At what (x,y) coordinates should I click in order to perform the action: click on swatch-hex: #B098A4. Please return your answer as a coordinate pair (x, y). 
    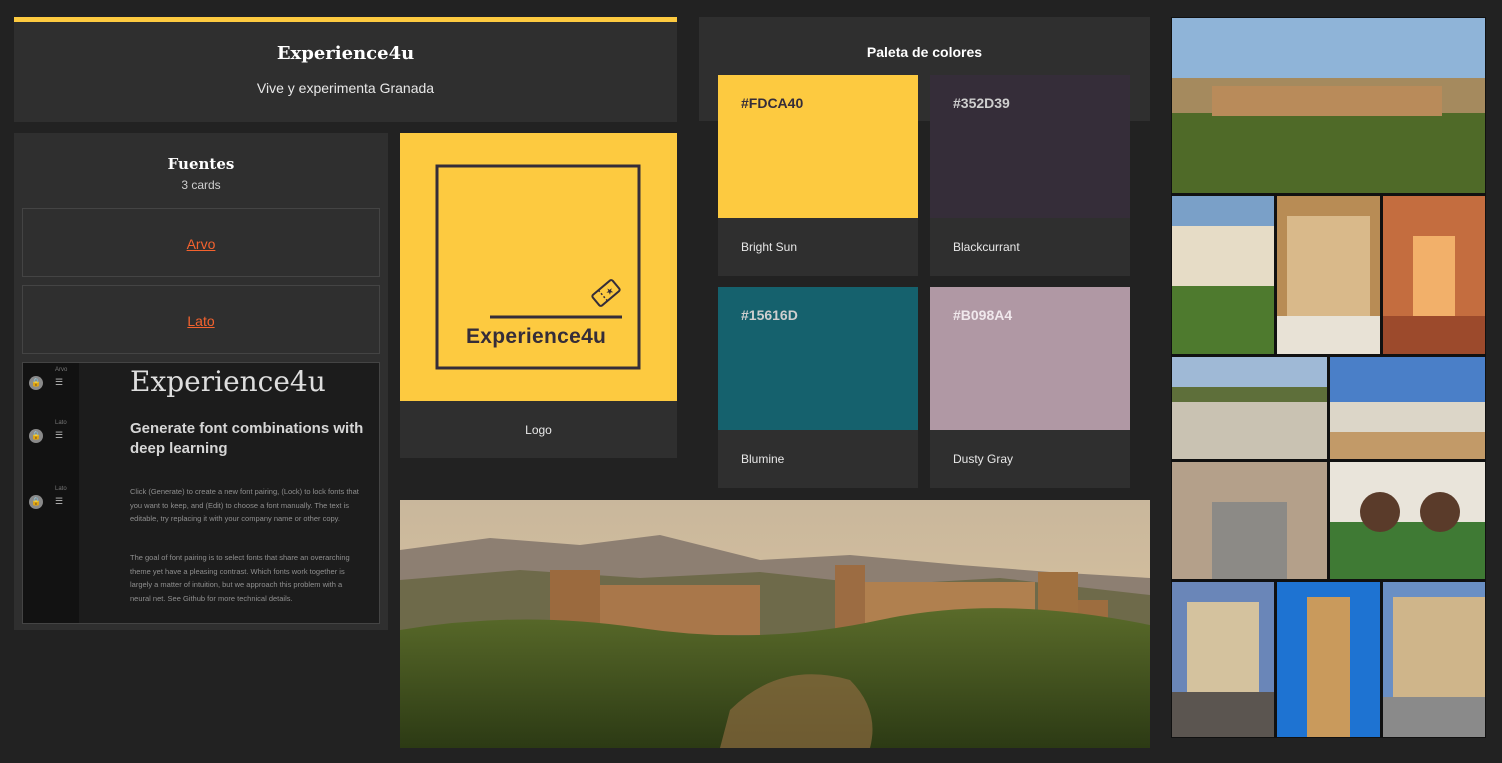
    Looking at the image, I should click on (983, 315).